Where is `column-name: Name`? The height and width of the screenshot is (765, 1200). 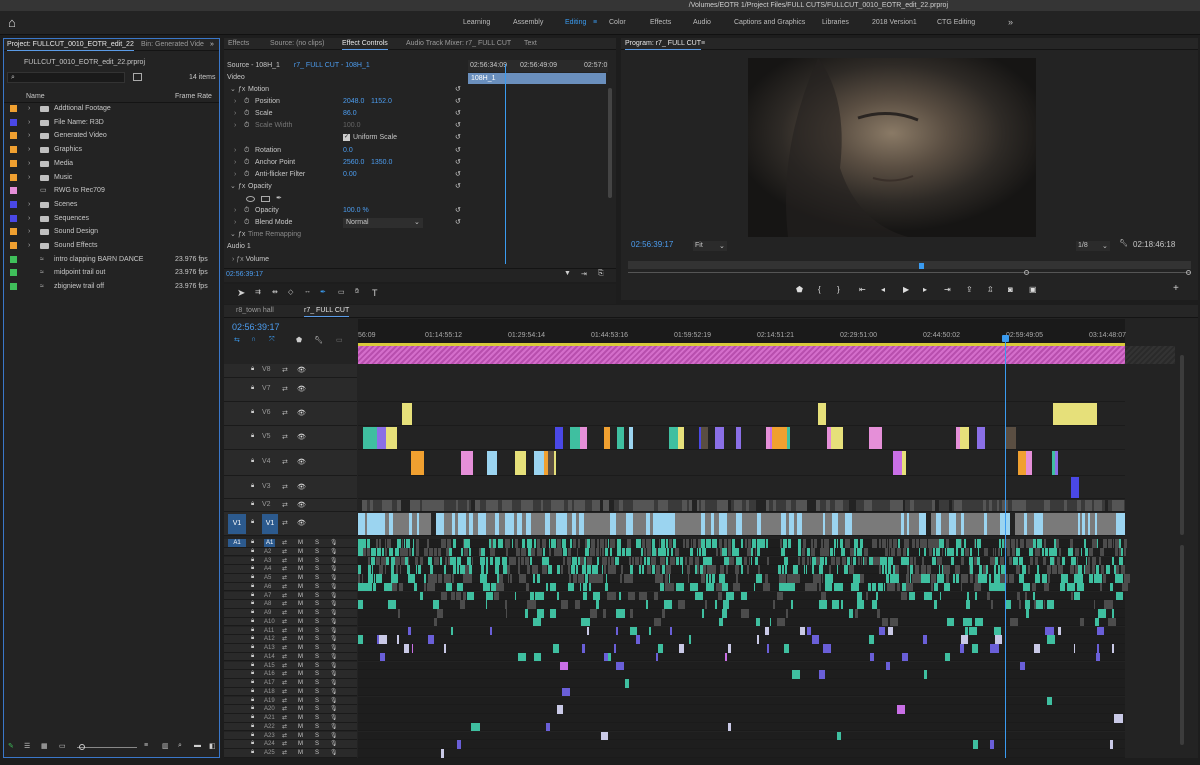
column-name: Name is located at coordinates (35, 96).